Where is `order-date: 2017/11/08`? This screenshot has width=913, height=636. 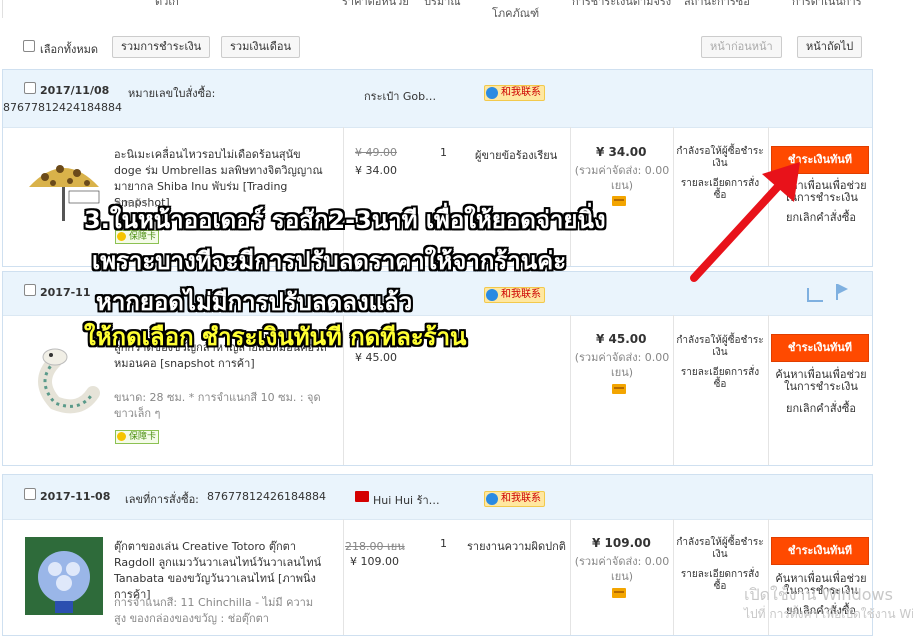
order-date: 2017/11/08 is located at coordinates (75, 90).